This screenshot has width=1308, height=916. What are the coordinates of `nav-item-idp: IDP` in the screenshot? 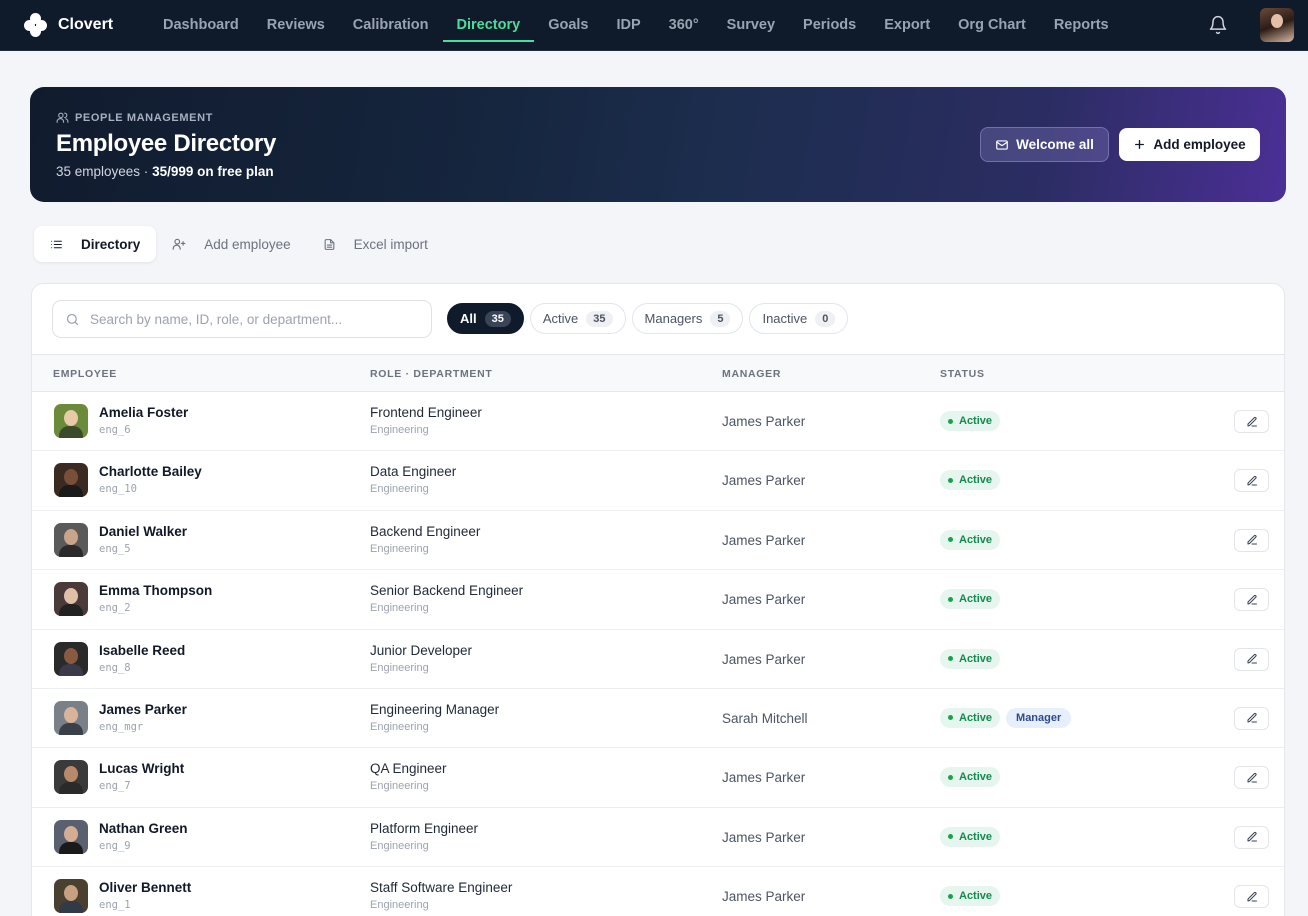 It's located at (629, 25).